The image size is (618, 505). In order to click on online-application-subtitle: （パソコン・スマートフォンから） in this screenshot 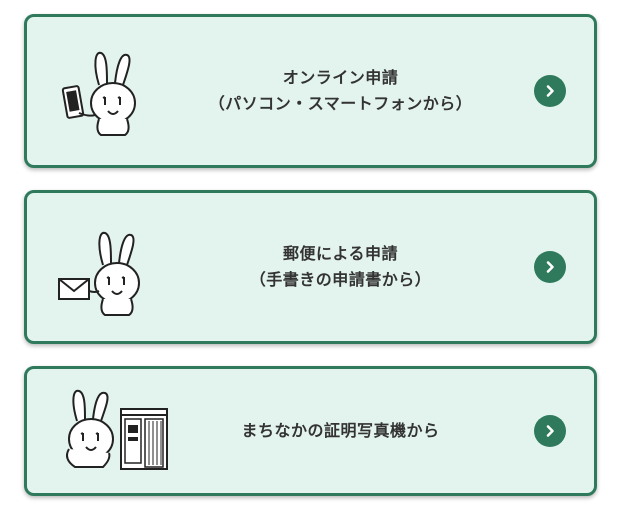, I will do `click(340, 103)`.